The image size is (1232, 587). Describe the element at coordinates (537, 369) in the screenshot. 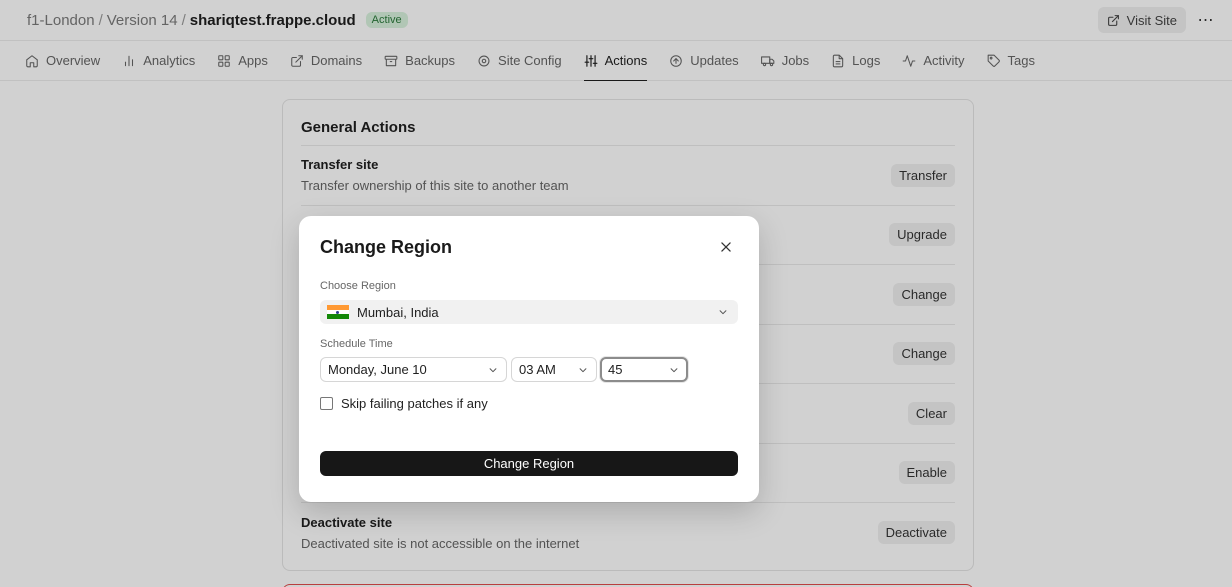

I see `hour-value: 03 AM` at that location.